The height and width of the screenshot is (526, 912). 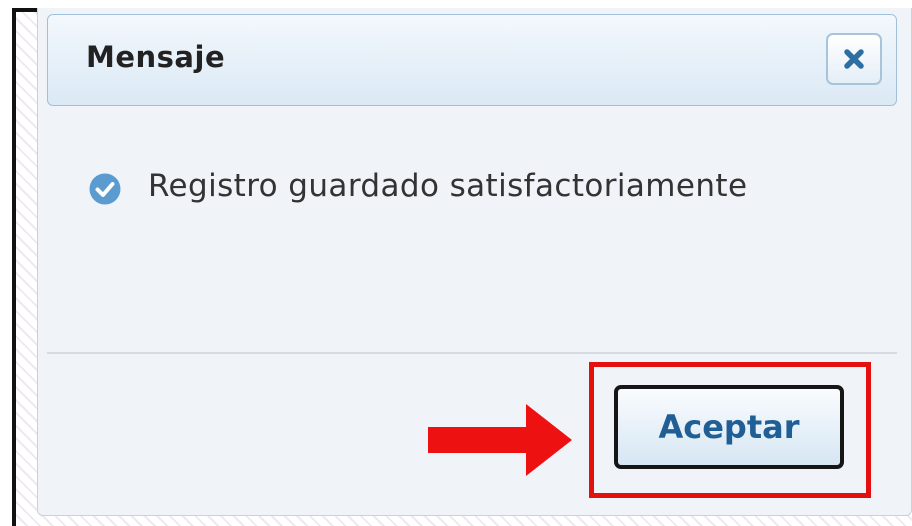 I want to click on dialog-divider, so click(x=472, y=353).